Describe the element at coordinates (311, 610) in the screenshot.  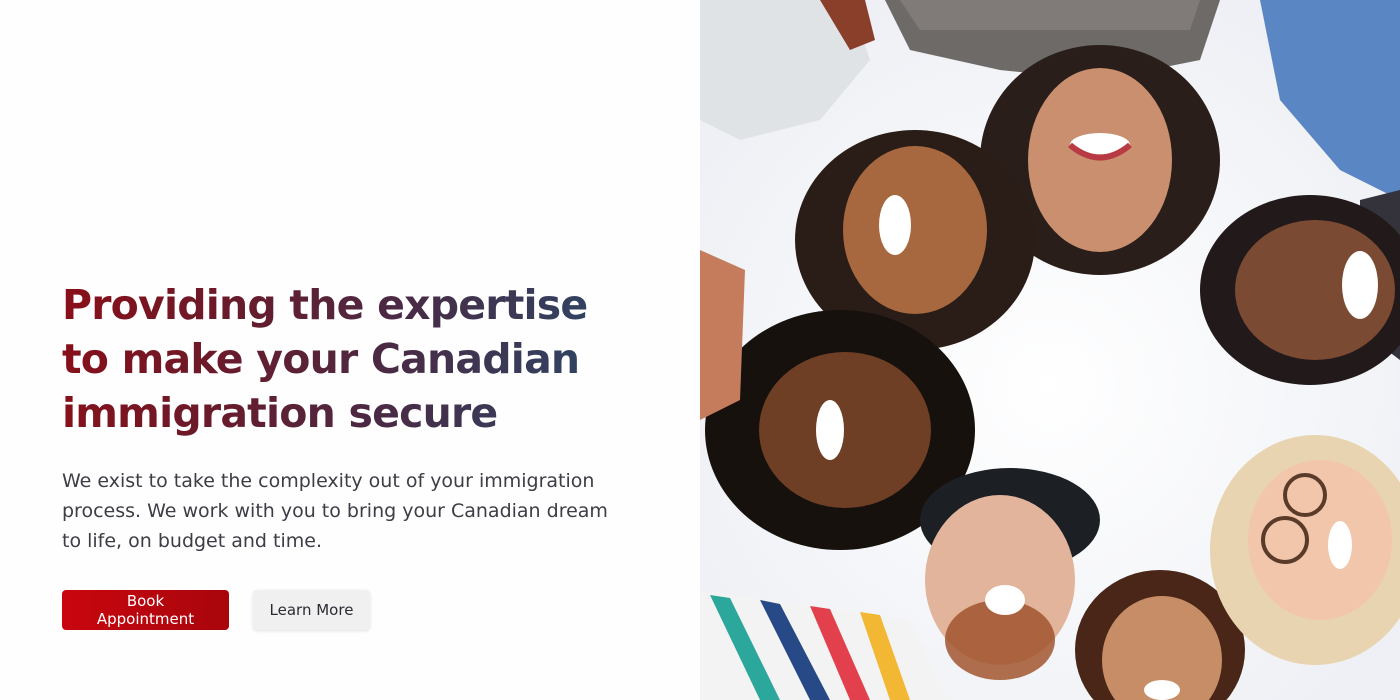
I see `learn-more-button: Learn More` at that location.